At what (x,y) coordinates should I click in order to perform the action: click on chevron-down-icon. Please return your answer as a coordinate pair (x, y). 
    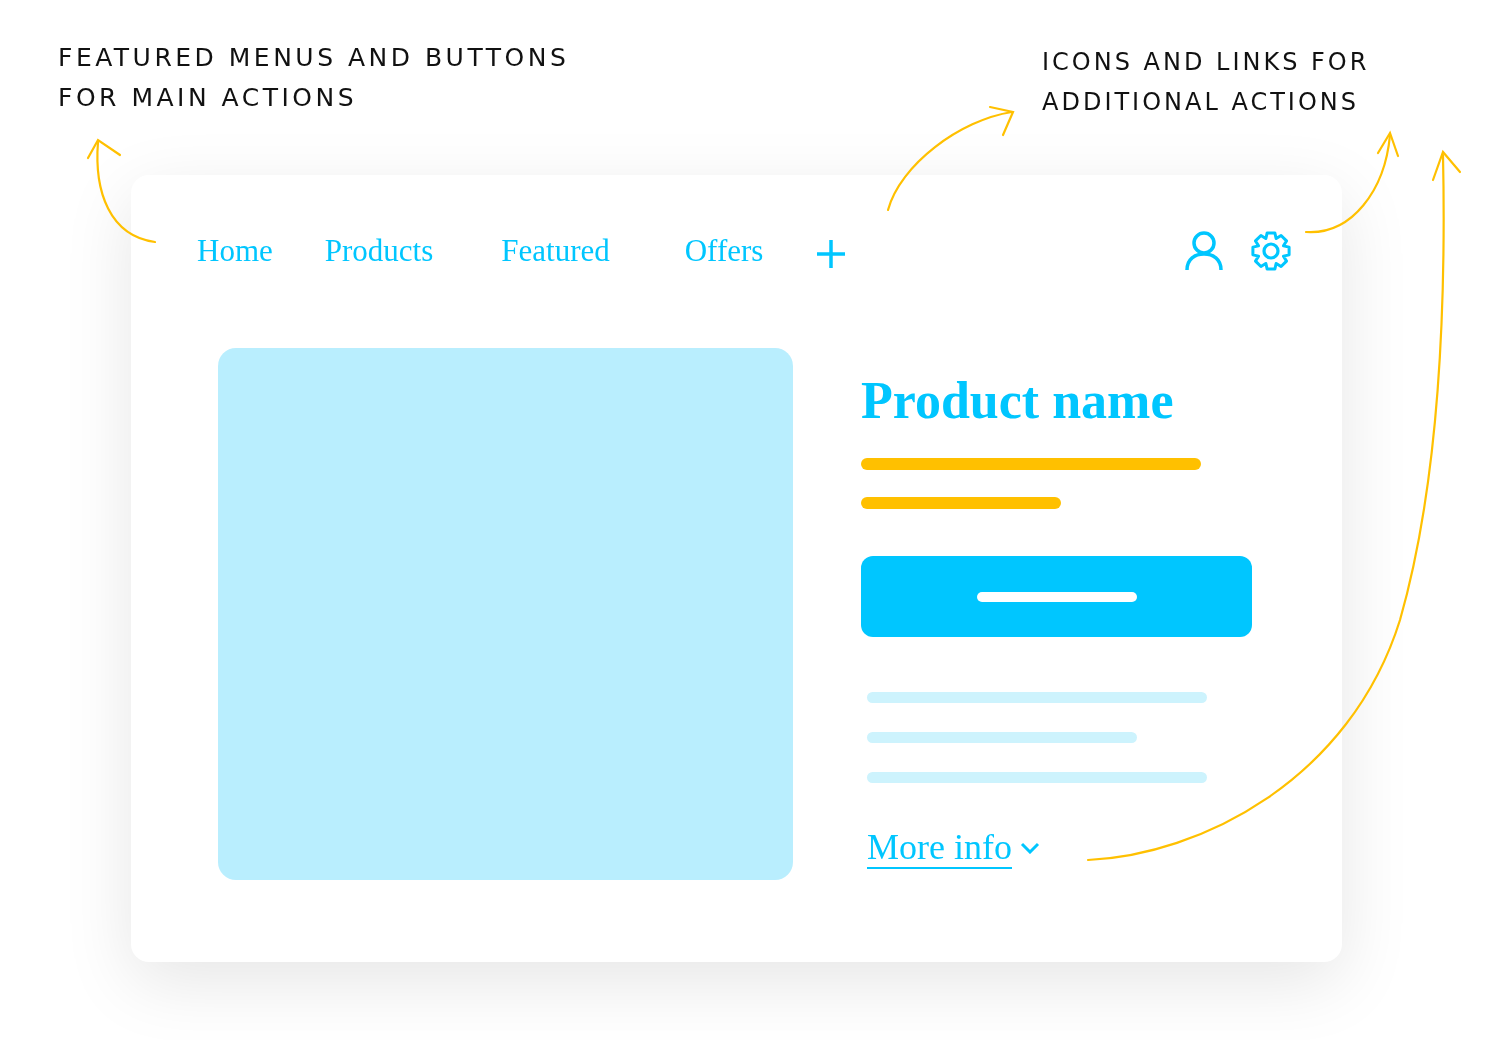
    Looking at the image, I should click on (1029, 848).